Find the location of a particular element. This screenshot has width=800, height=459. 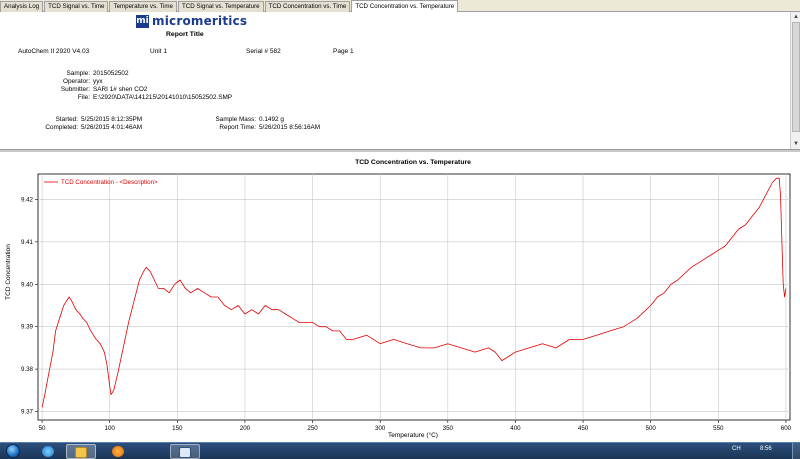

started-value: 5/25/2015 8:12:35PM is located at coordinates (112, 119).